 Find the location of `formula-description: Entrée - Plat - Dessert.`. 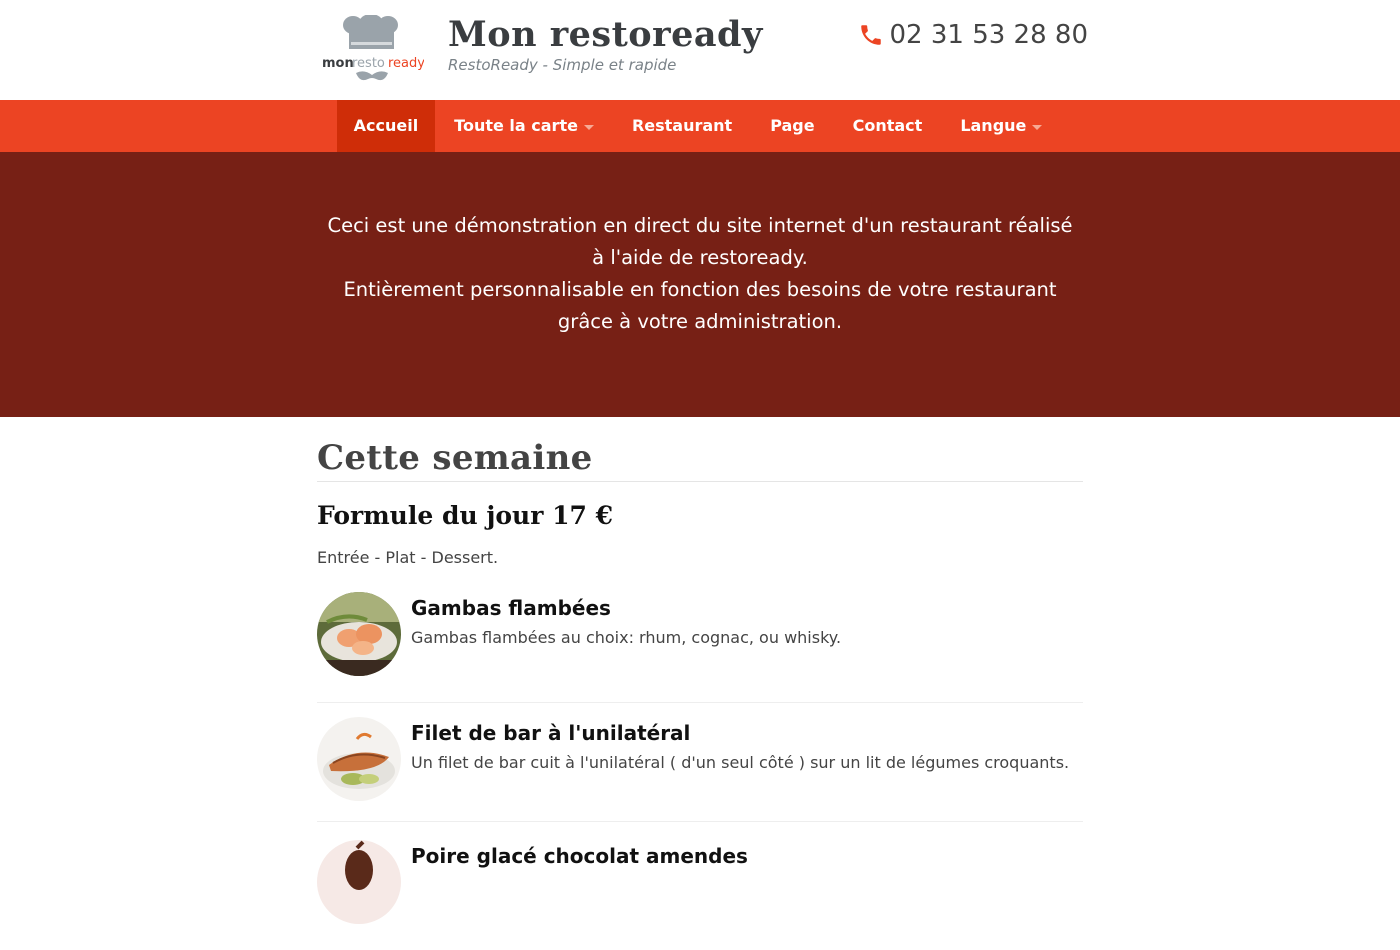

formula-description: Entrée - Plat - Dessert. is located at coordinates (408, 557).